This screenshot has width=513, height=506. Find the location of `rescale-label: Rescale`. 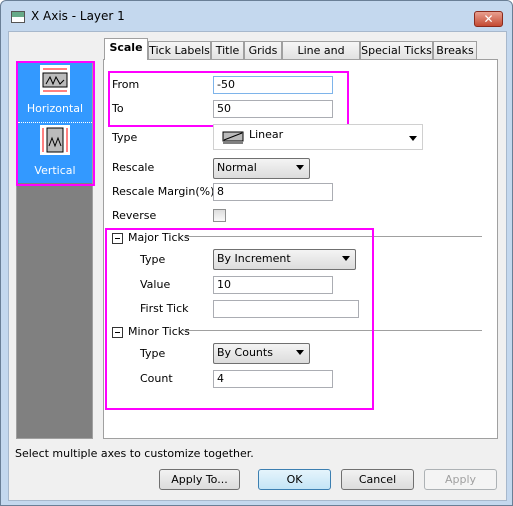

rescale-label: Rescale is located at coordinates (133, 167).